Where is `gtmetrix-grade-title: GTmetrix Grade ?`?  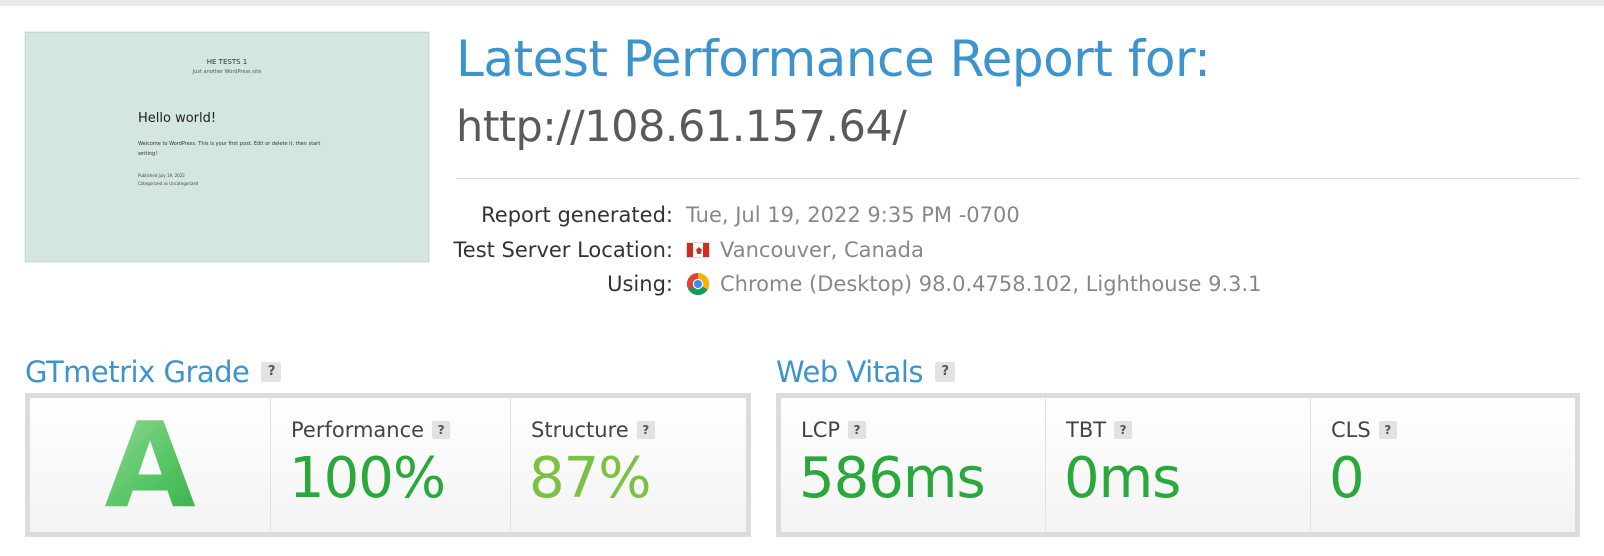 gtmetrix-grade-title: GTmetrix Grade ? is located at coordinates (153, 372).